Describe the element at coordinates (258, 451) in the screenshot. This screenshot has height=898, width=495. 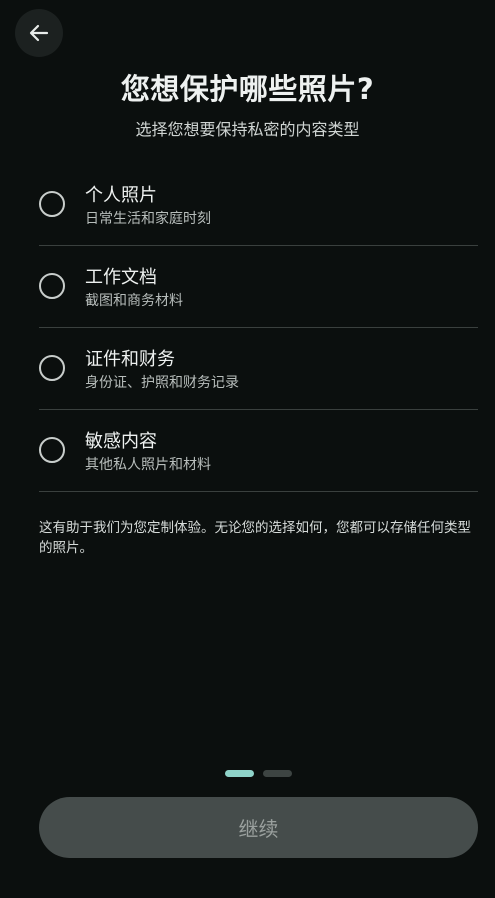
I see `option-sensitive-content: 敏感内容 其他私人照片和材料` at that location.